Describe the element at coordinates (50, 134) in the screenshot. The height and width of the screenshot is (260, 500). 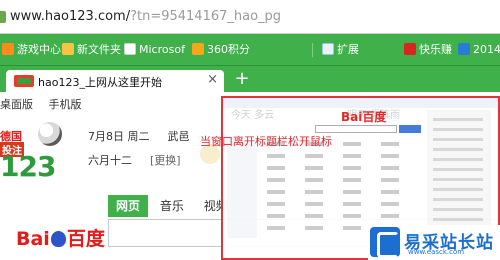
I see `football-icon` at that location.